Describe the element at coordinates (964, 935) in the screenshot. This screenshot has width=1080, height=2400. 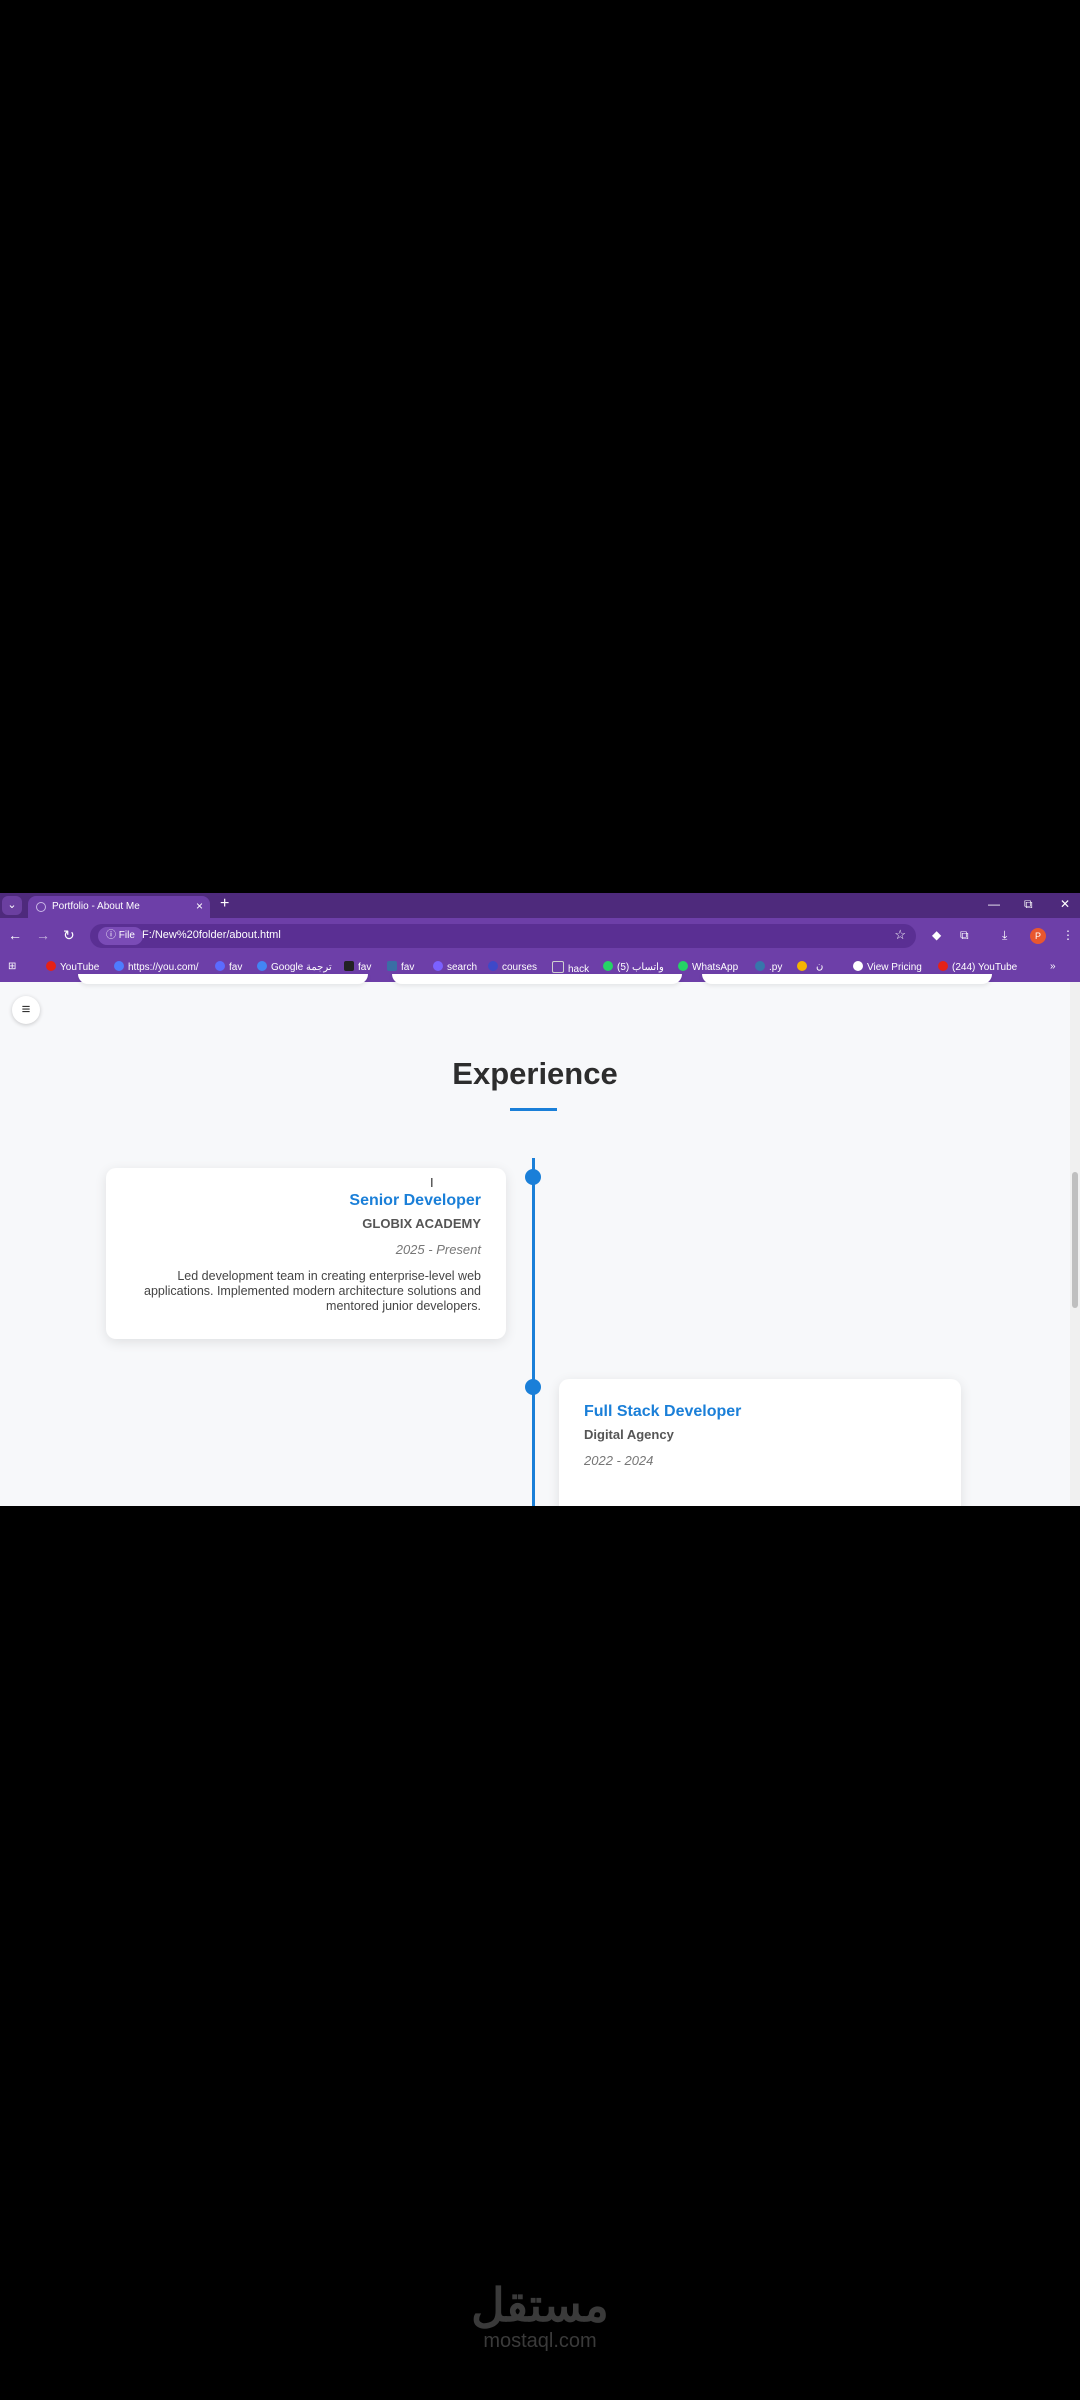
I see `extensions-puzzle-icon: ⧉` at that location.